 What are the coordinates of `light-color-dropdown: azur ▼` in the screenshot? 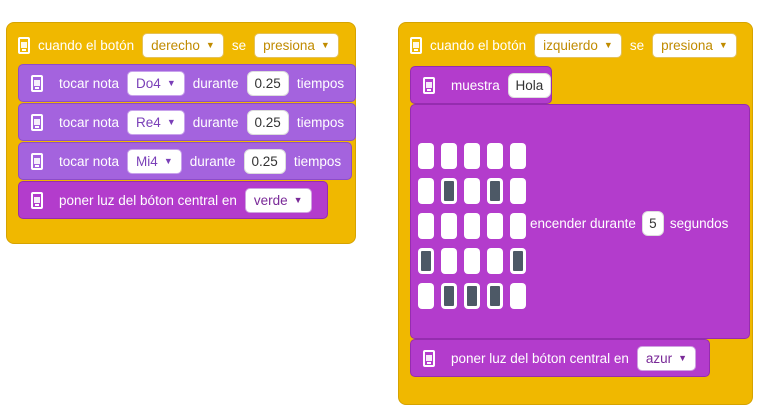 It's located at (666, 358).